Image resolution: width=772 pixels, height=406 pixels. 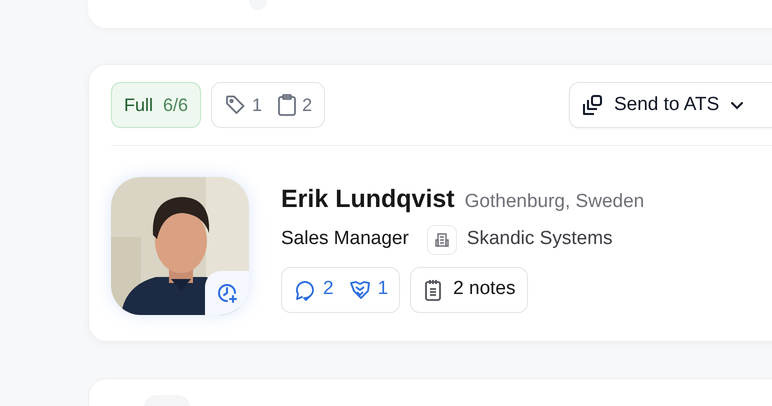 What do you see at coordinates (539, 239) in the screenshot?
I see `company-name: Skandic Systems` at bounding box center [539, 239].